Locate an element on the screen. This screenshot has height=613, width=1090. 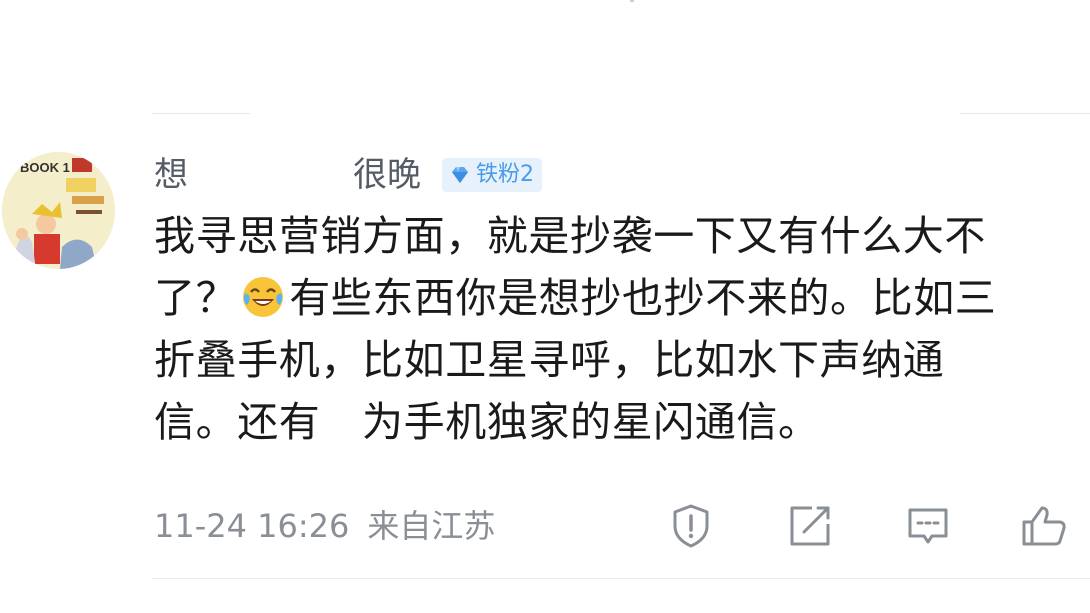
avatar-image: BOOK 1 is located at coordinates (58, 210).